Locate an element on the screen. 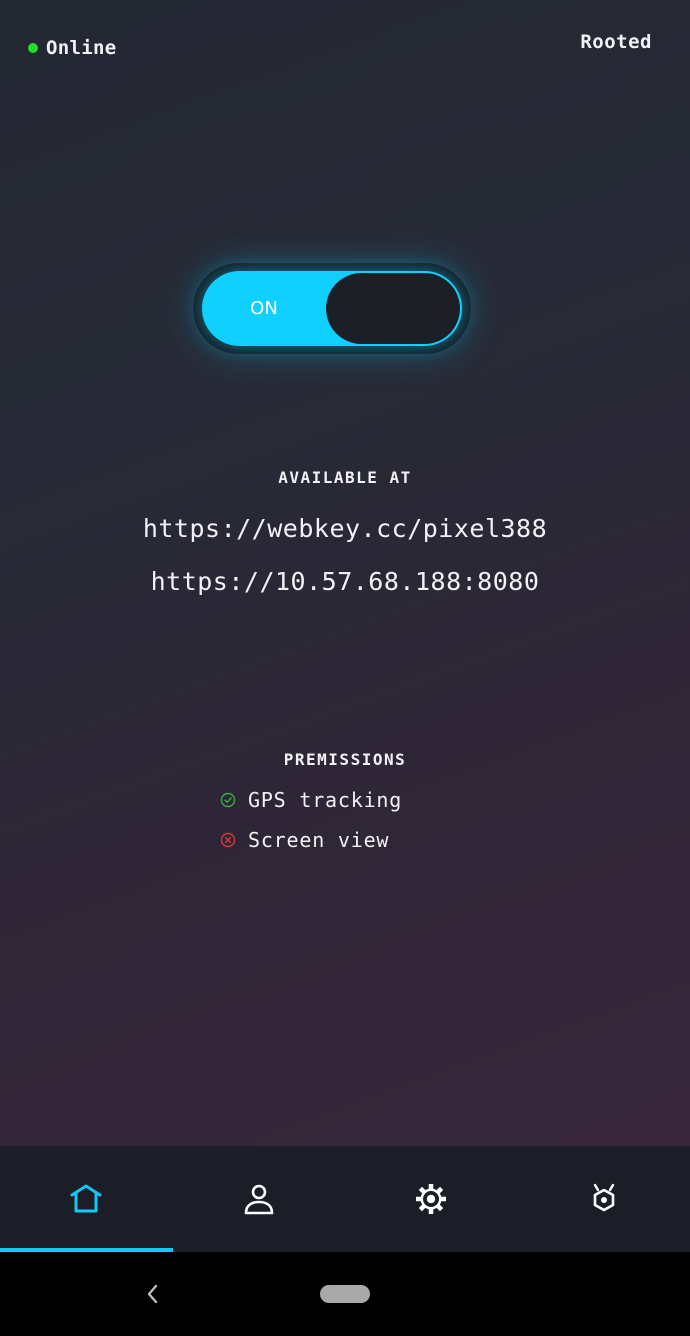  system-nav-bar is located at coordinates (345, 1294).